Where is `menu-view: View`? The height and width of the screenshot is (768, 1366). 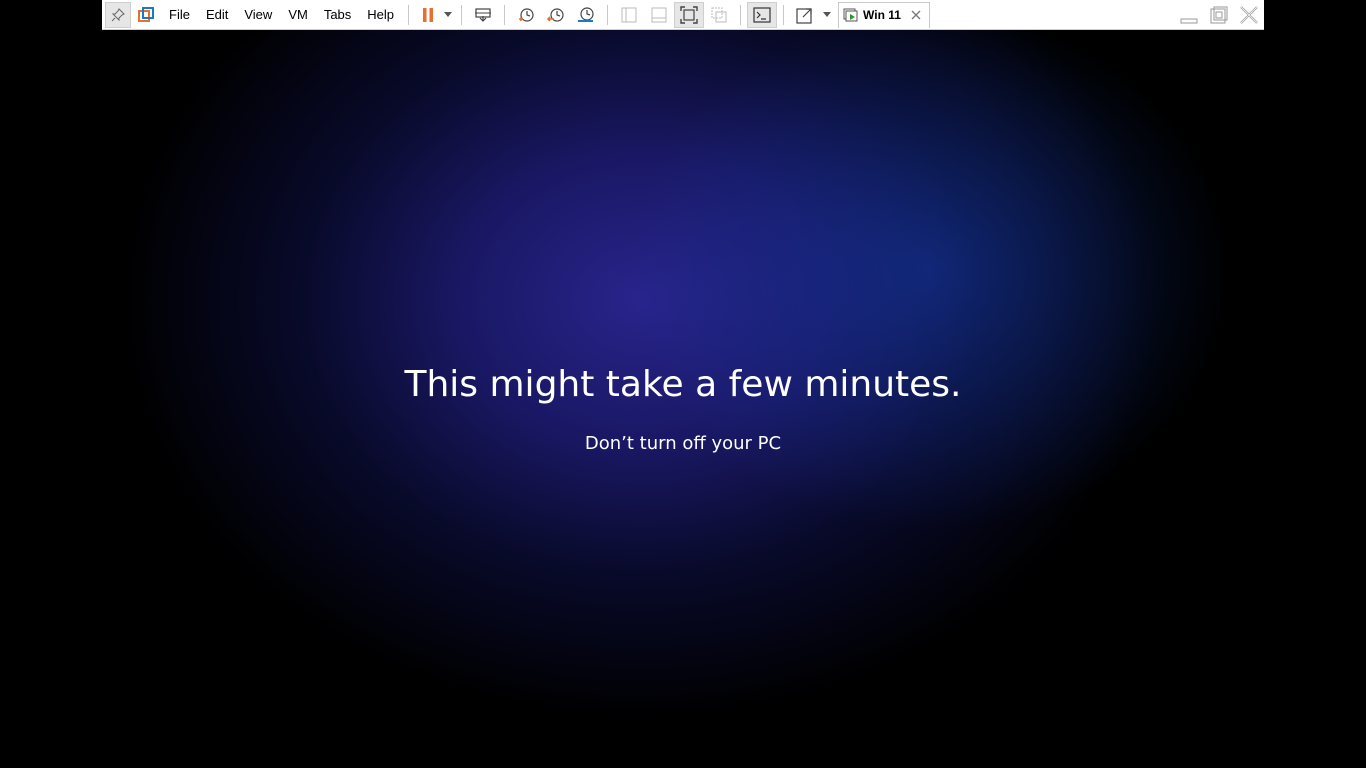
menu-view: View is located at coordinates (258, 15).